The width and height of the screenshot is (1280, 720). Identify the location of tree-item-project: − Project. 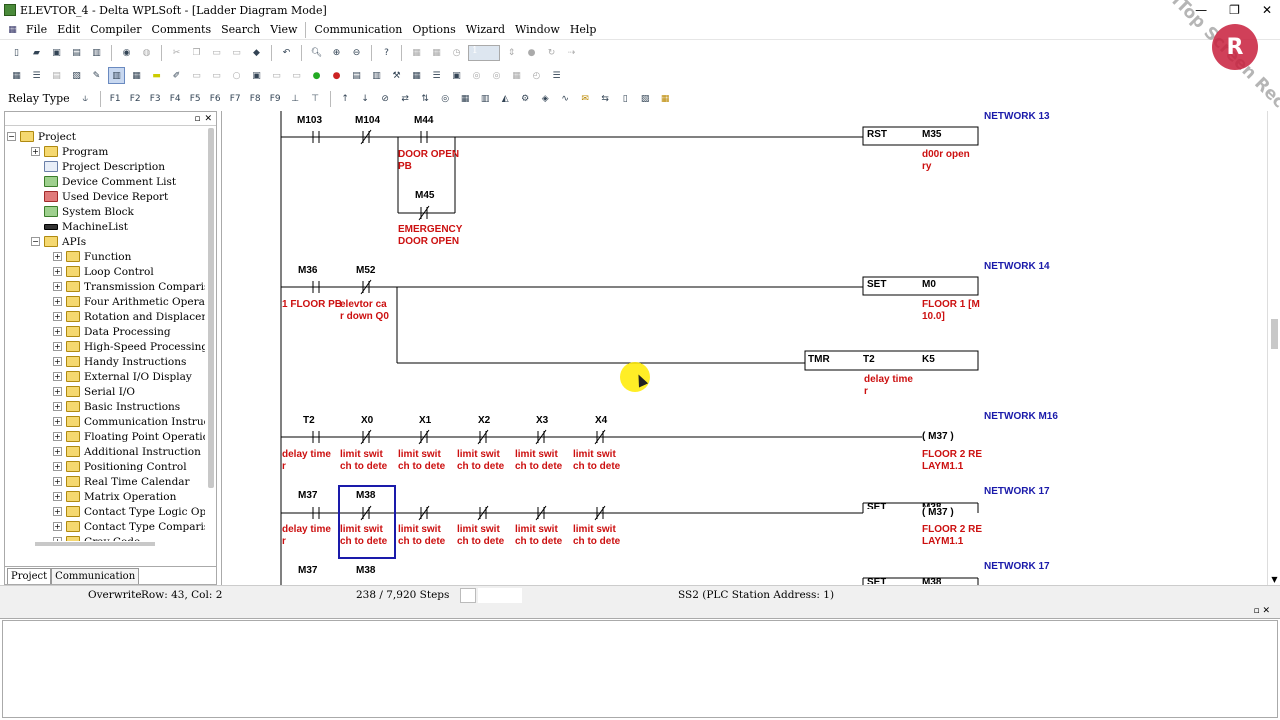
(41, 136).